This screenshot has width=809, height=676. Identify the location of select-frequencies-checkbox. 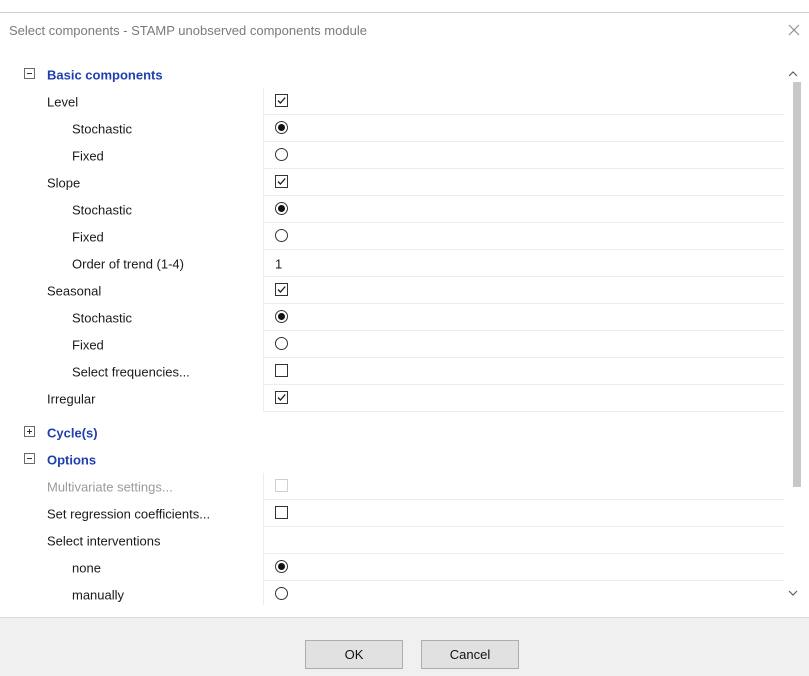
(281, 370).